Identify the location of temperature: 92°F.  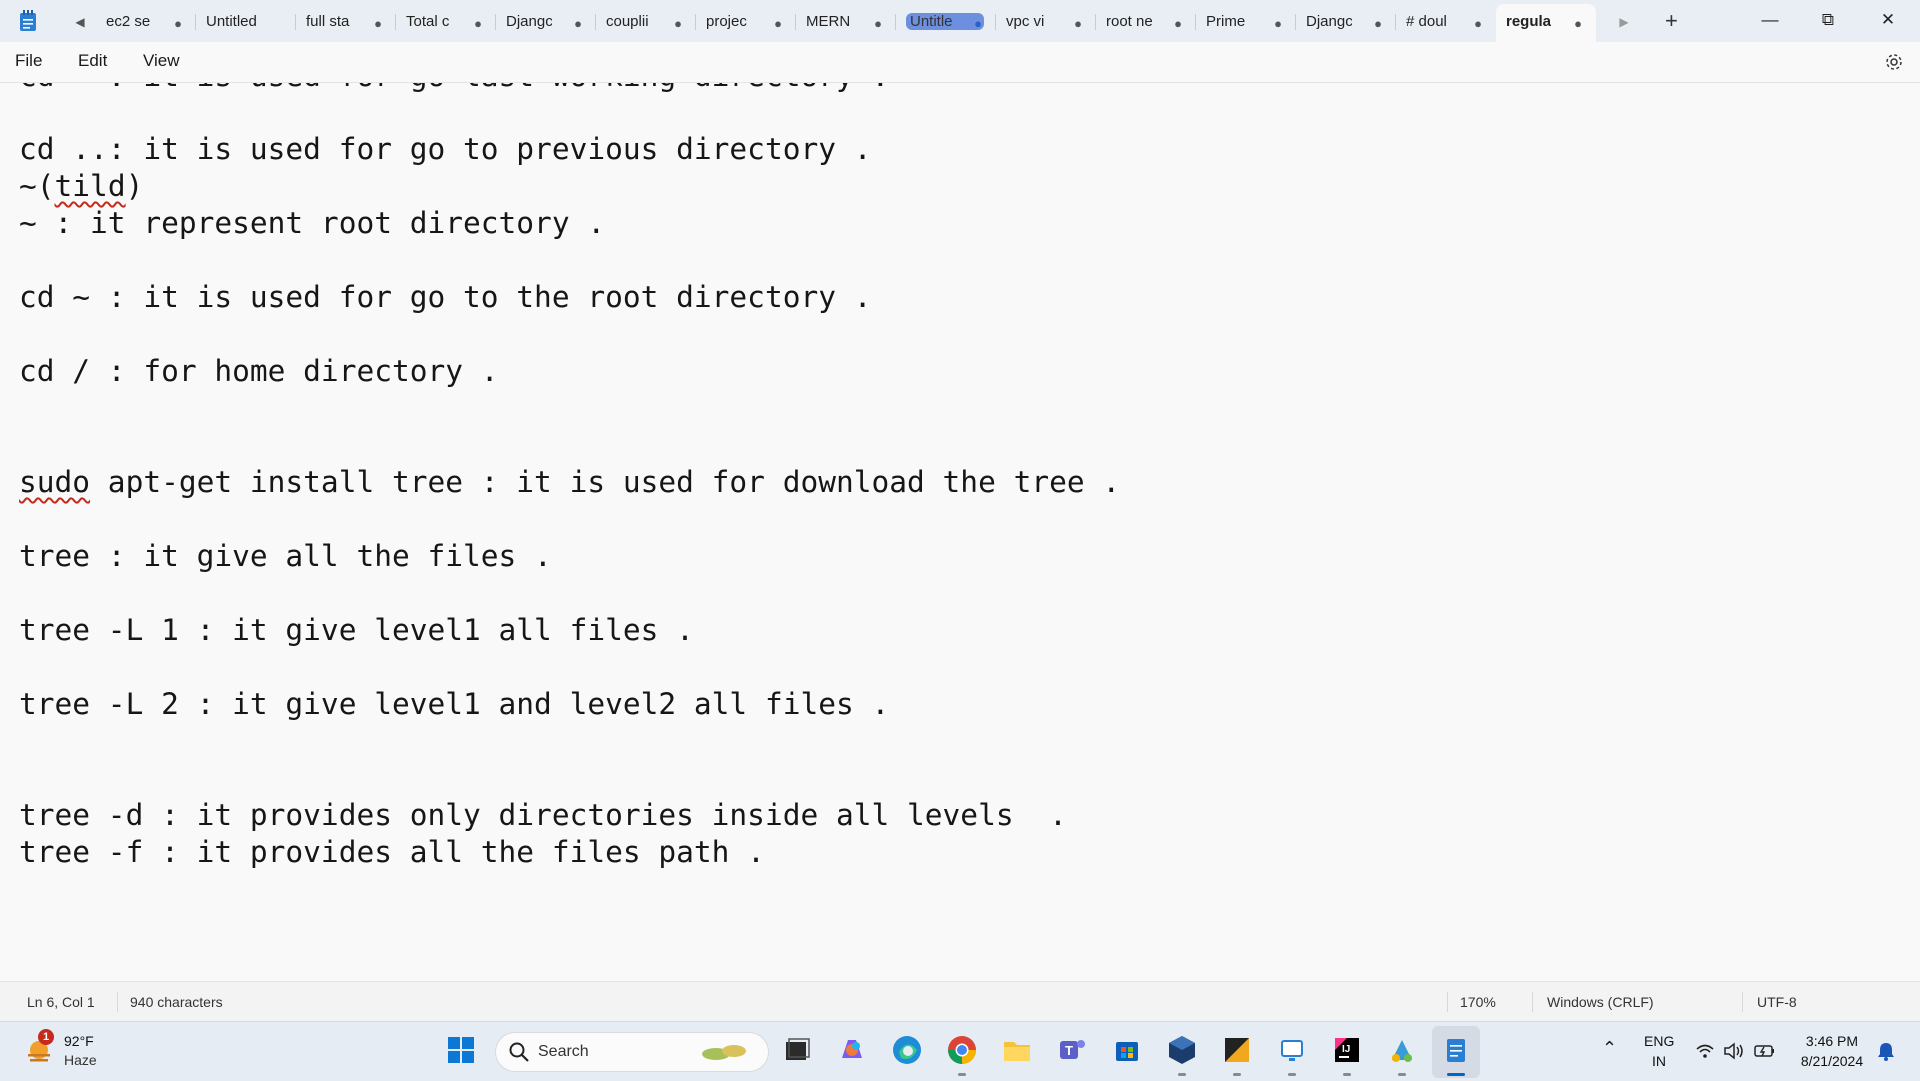
(79, 1041).